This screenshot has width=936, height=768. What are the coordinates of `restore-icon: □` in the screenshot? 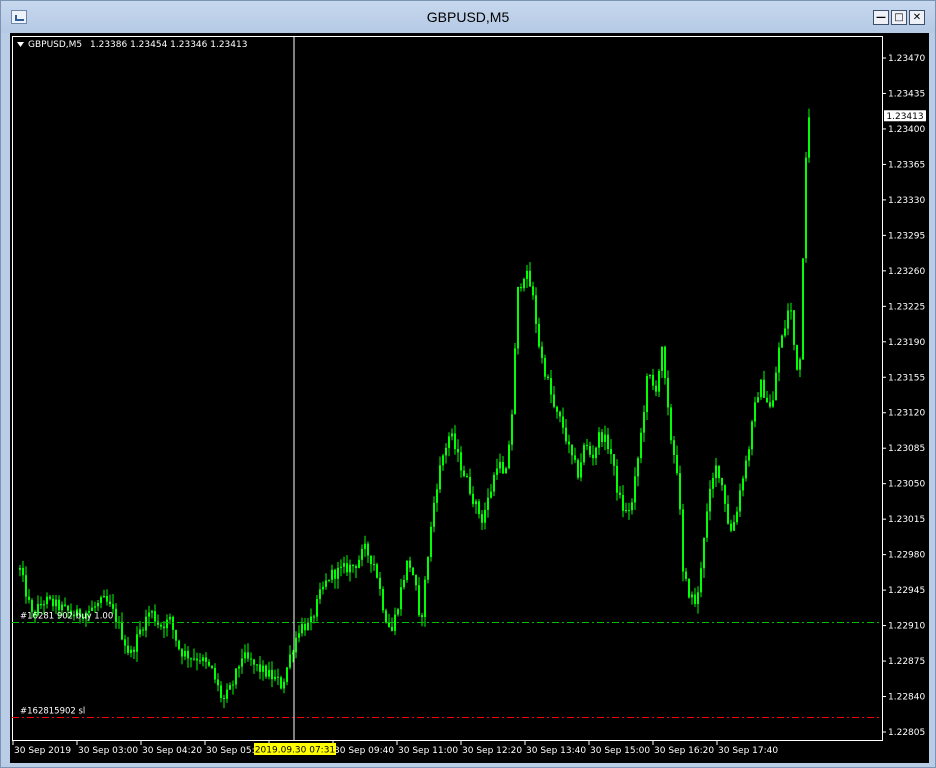 It's located at (899, 17).